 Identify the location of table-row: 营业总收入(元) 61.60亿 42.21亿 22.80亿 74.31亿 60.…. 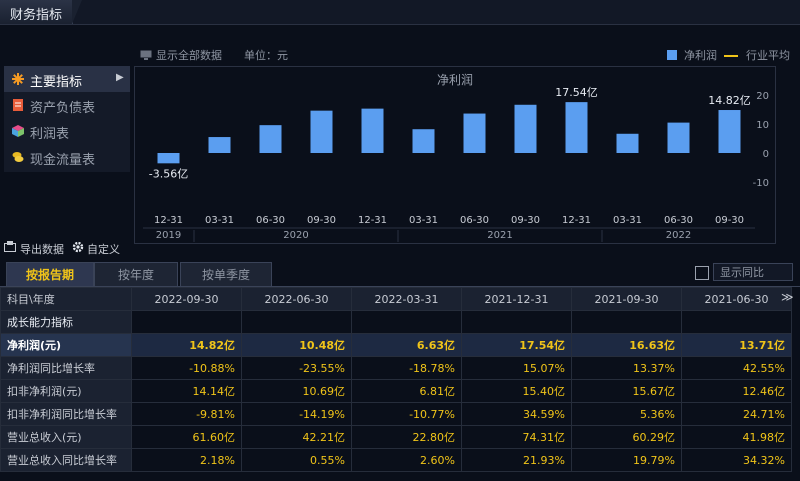
(396, 437).